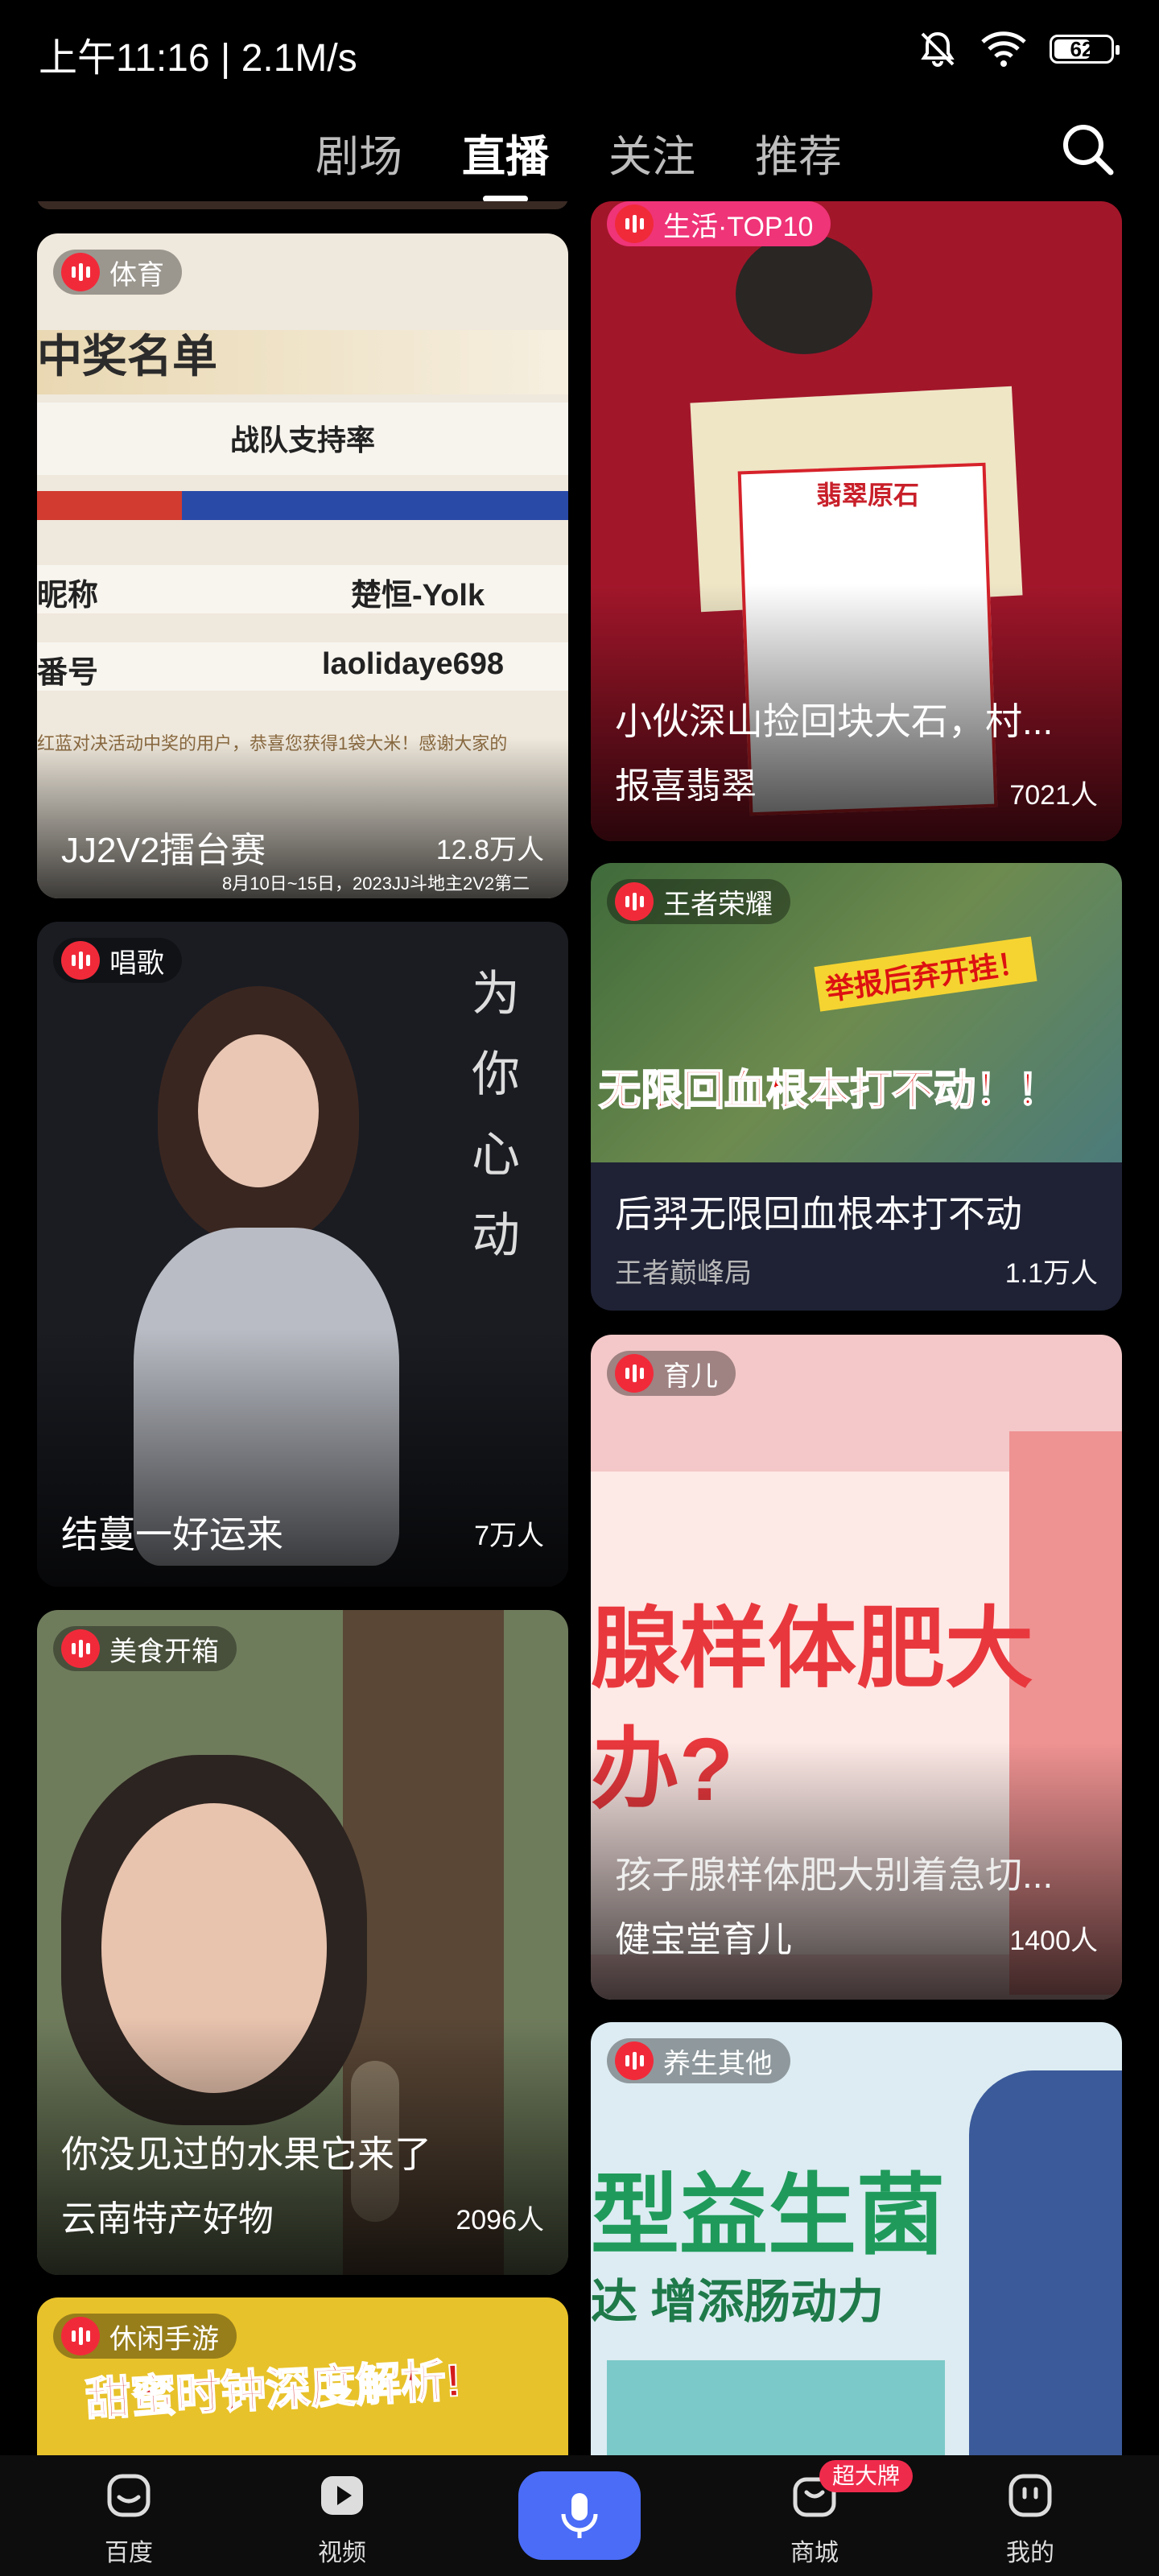 This screenshot has height=2576, width=1159. Describe the element at coordinates (579, 53) in the screenshot. I see `status-bar: 上午11:16 | 2.1M/s 62` at that location.